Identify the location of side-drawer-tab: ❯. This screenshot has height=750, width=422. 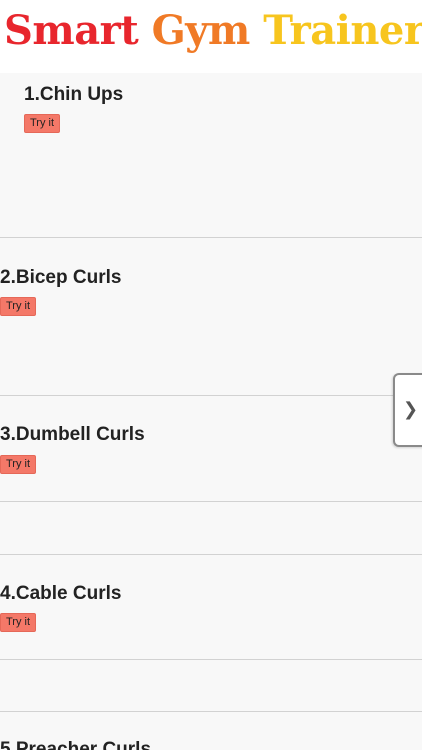
(407, 410).